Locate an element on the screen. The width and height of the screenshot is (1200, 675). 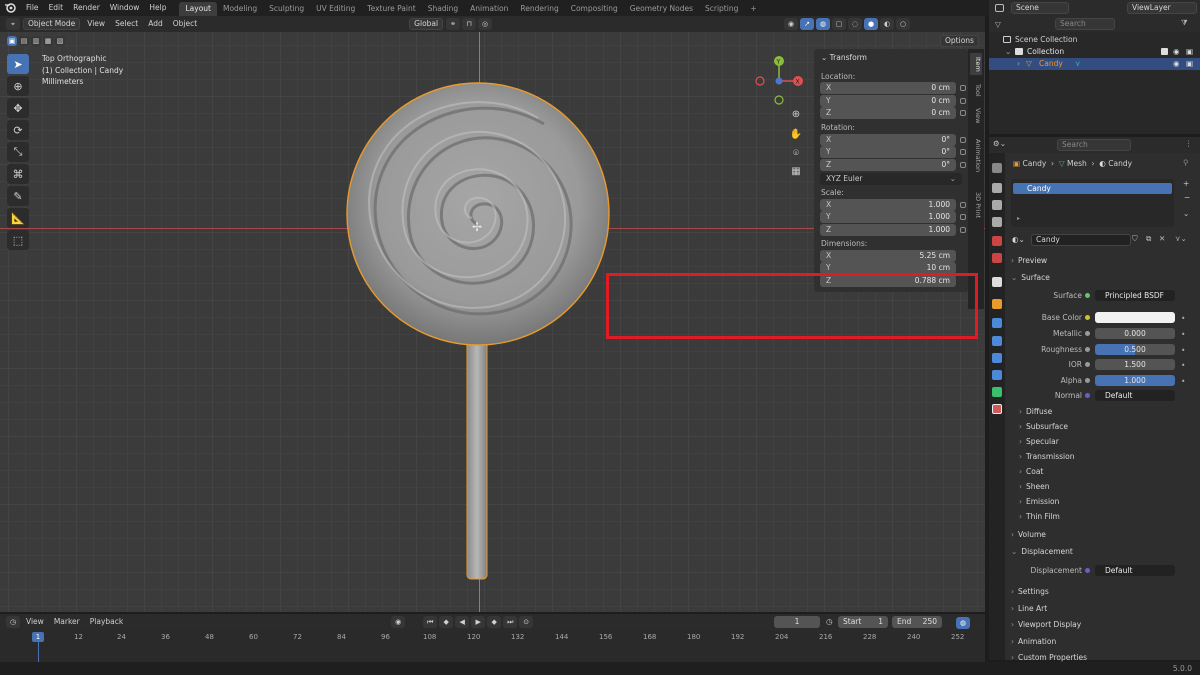
jump-start-icon: ⏮ is located at coordinates (430, 622).